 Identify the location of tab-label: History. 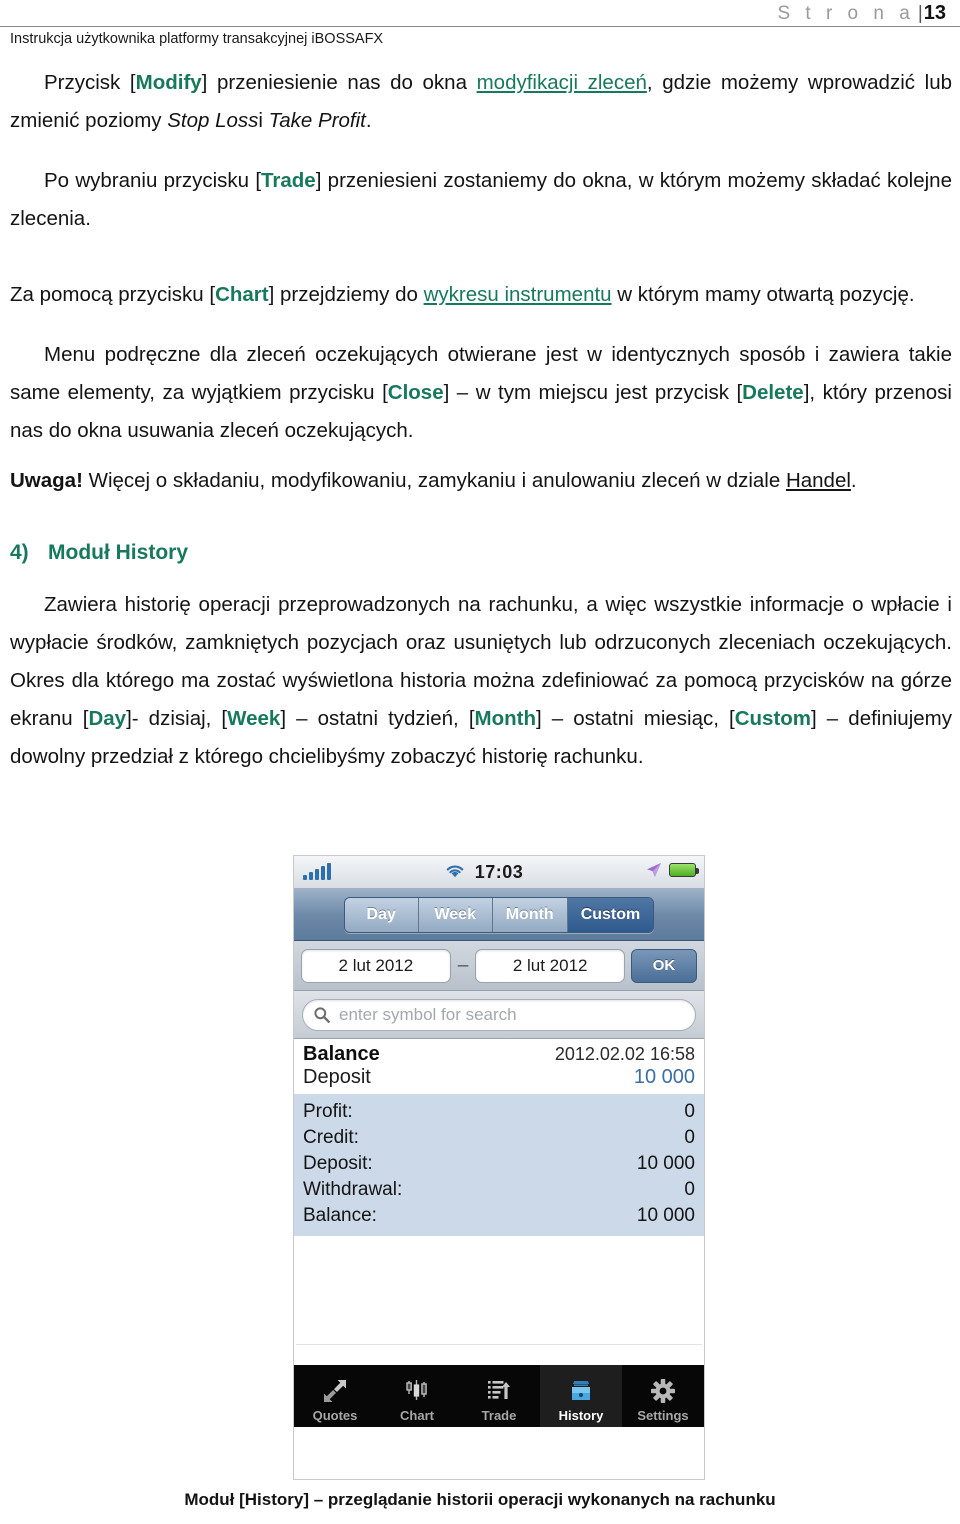
(581, 1415).